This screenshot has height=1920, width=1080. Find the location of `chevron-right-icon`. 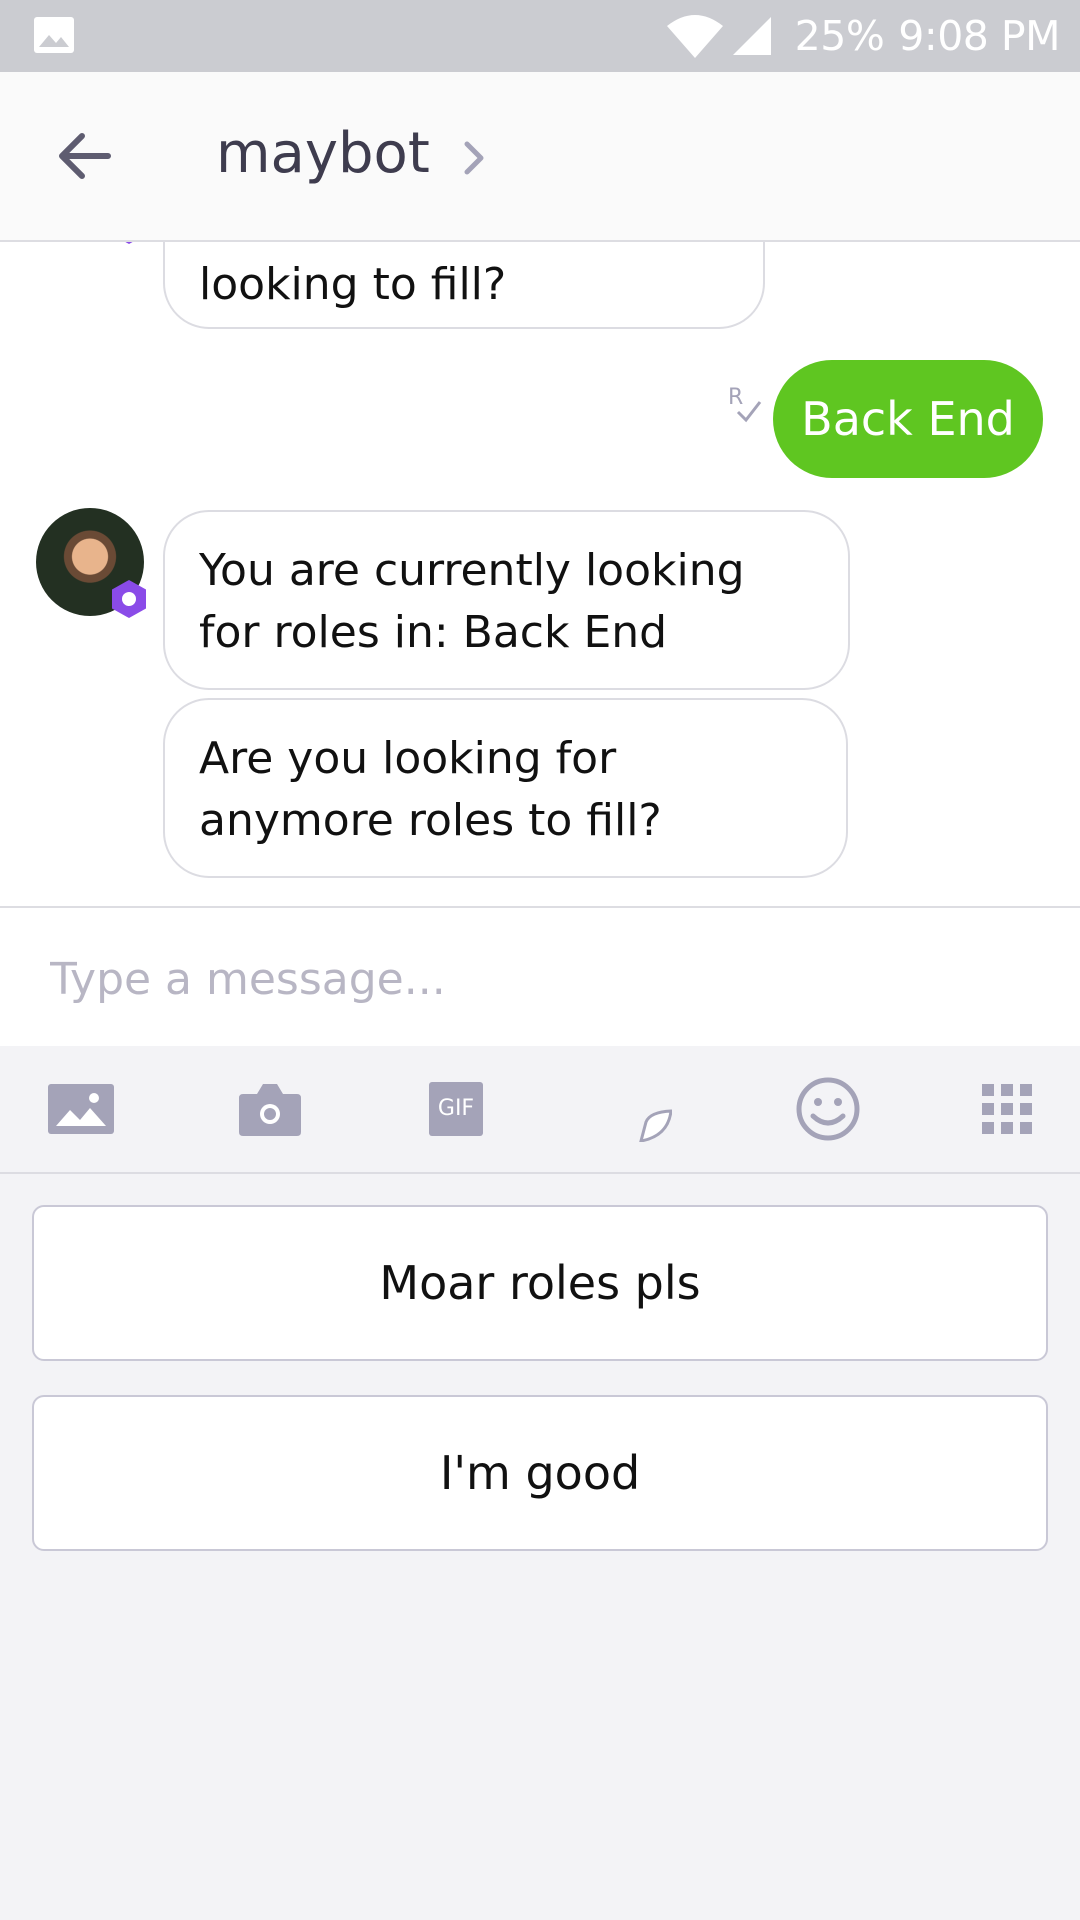

chevron-right-icon is located at coordinates (474, 158).